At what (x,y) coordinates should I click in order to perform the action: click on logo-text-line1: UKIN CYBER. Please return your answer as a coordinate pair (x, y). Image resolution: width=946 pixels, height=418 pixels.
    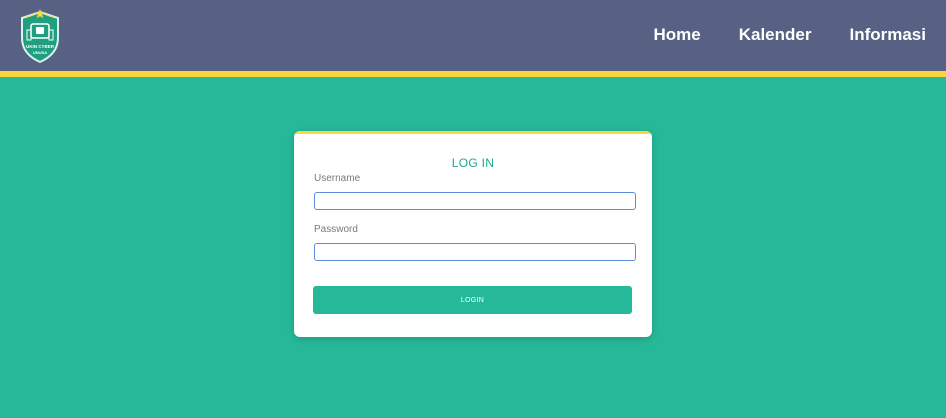
    Looking at the image, I should click on (40, 46).